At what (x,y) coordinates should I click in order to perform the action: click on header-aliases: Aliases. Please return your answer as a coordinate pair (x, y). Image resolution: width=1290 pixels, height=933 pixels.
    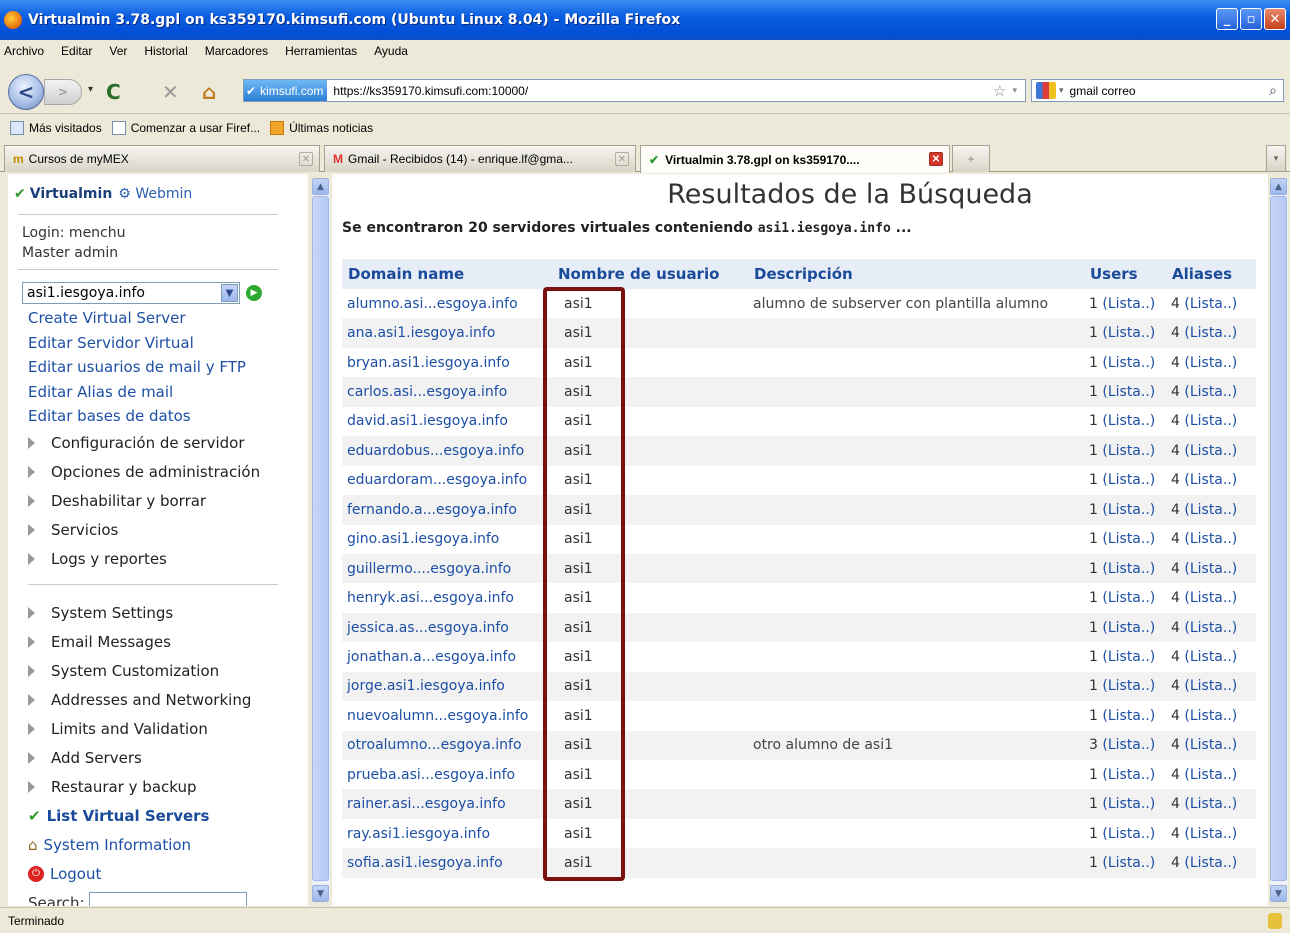
    Looking at the image, I should click on (1211, 274).